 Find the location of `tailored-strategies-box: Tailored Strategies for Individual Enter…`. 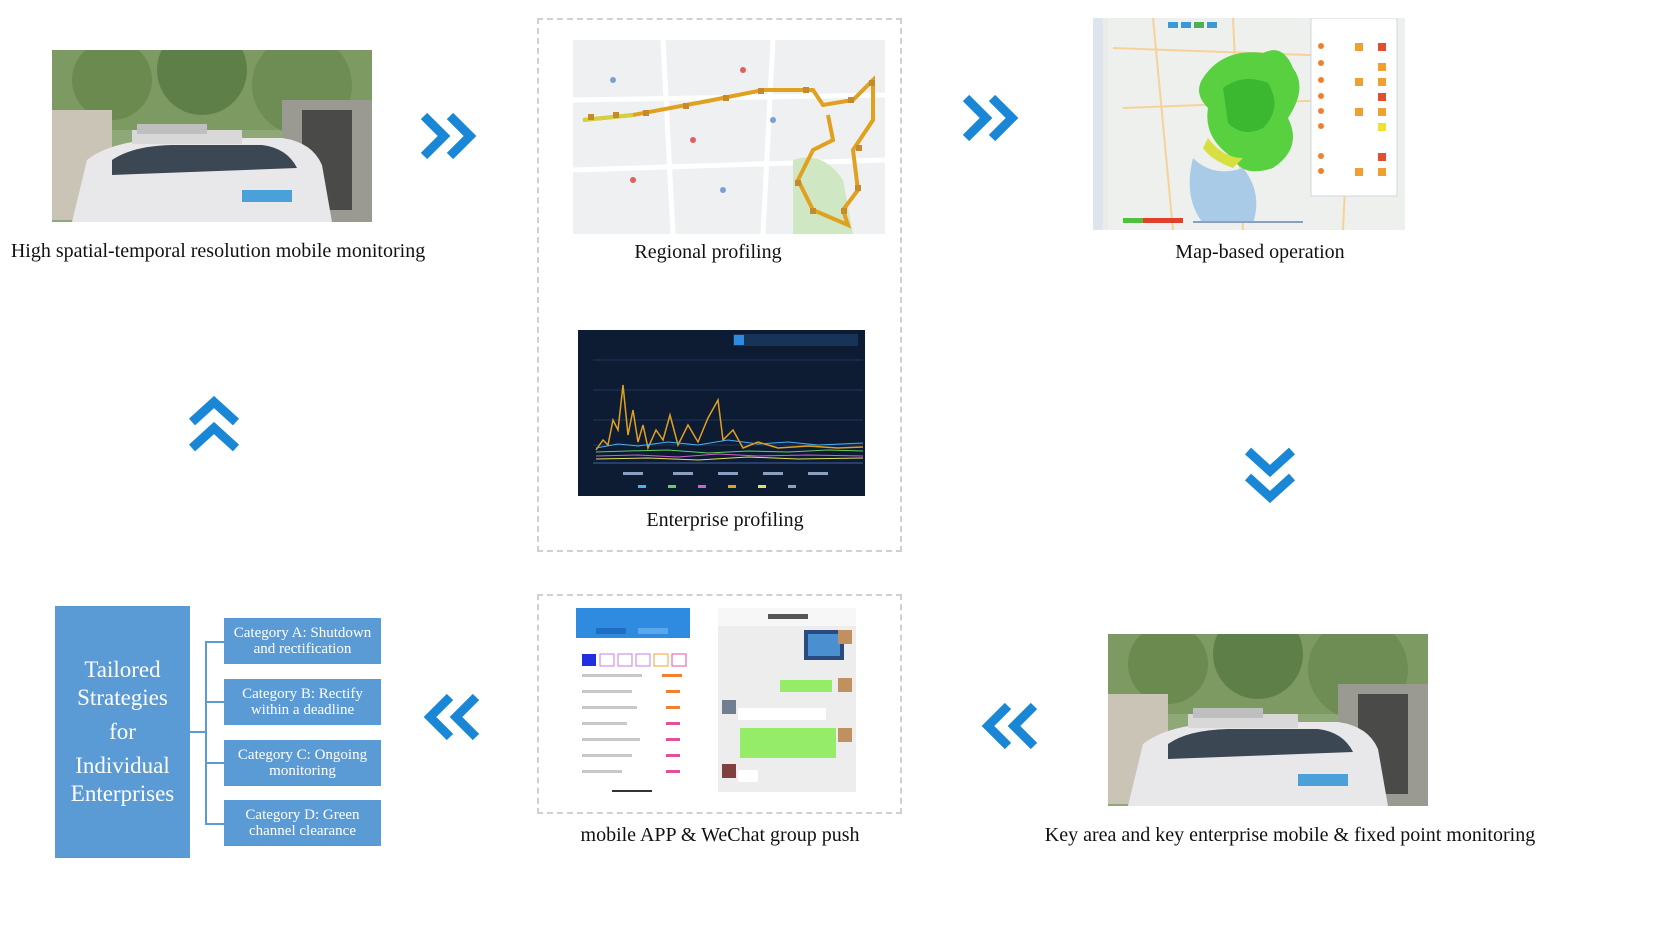

tailored-strategies-box: Tailored Strategies for Individual Enter… is located at coordinates (122, 732).